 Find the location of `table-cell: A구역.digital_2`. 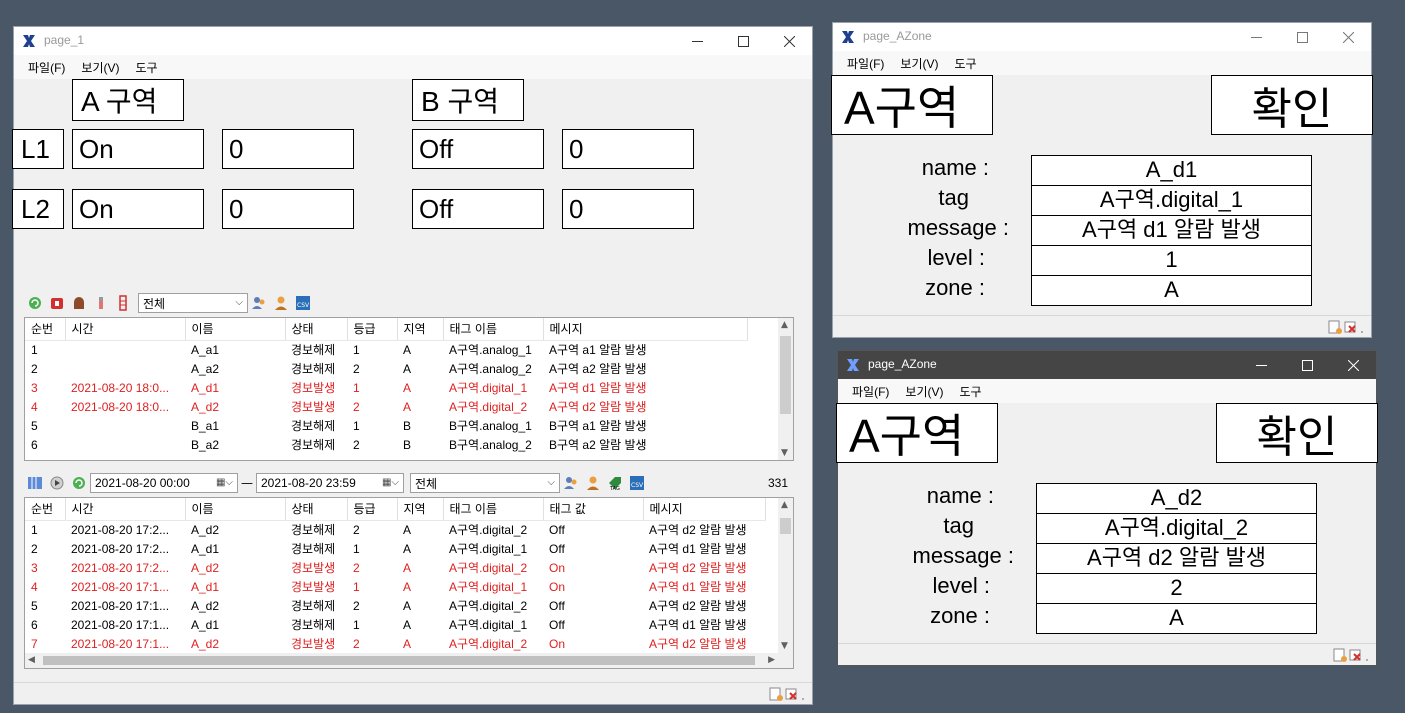

table-cell: A구역.digital_2 is located at coordinates (488, 407).